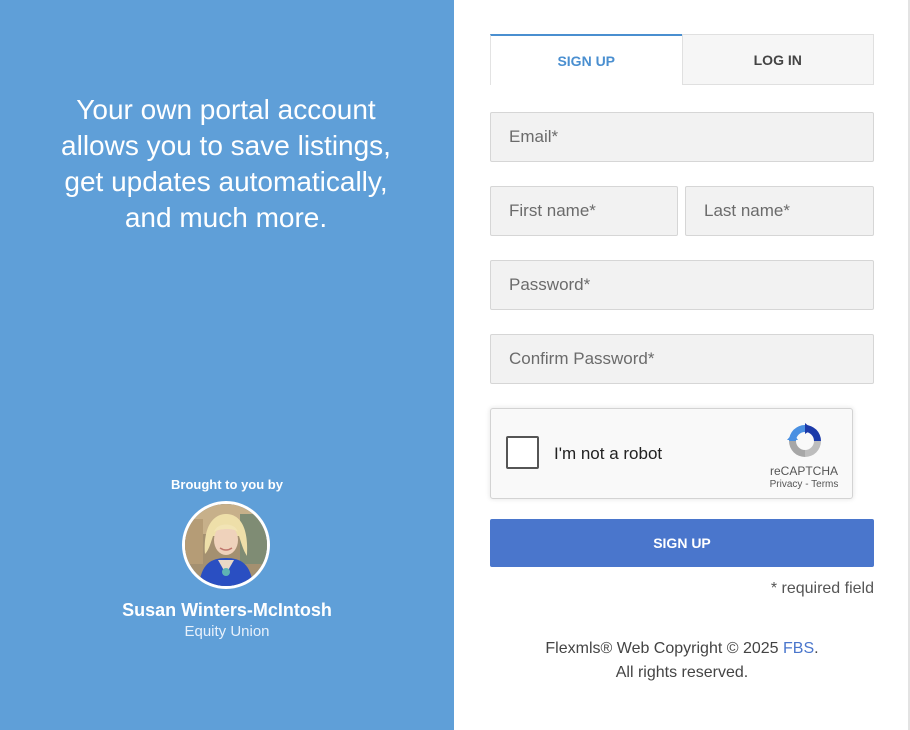  I want to click on confirm-password-field, so click(682, 359).